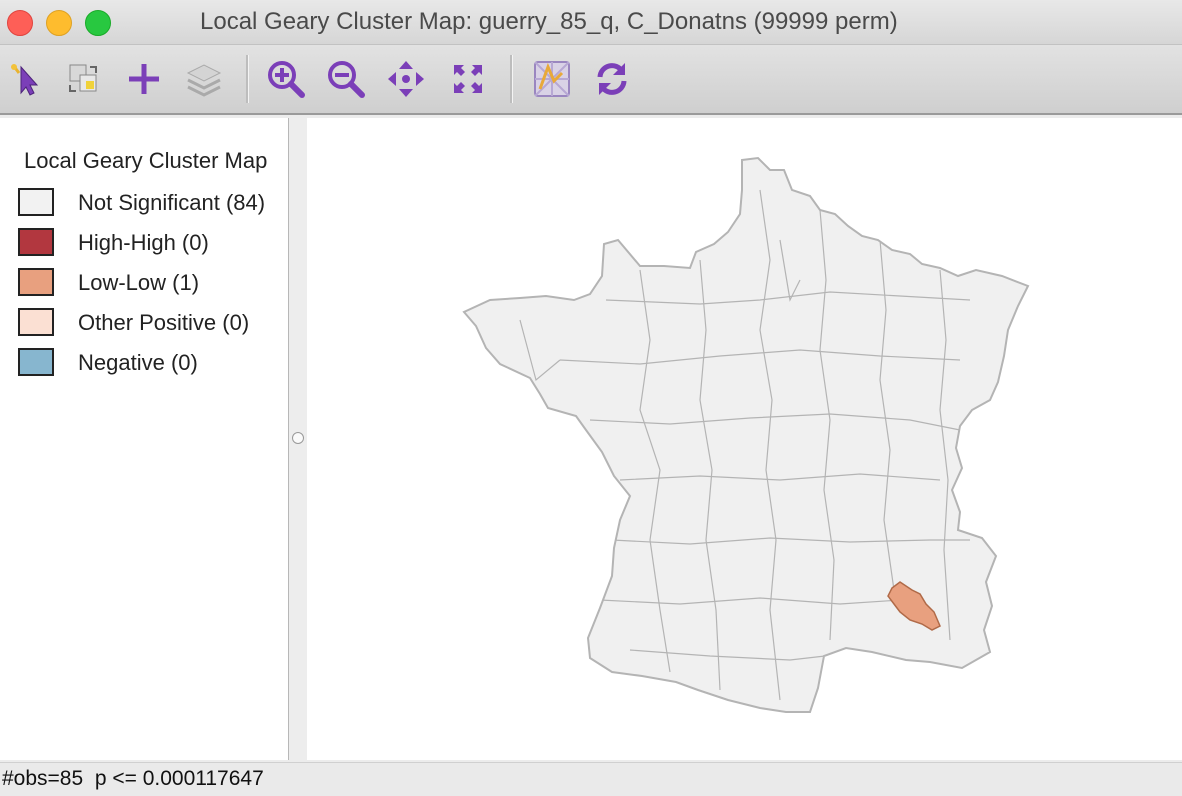 The width and height of the screenshot is (1182, 796). What do you see at coordinates (98, 23) in the screenshot?
I see `maximize-window-button` at bounding box center [98, 23].